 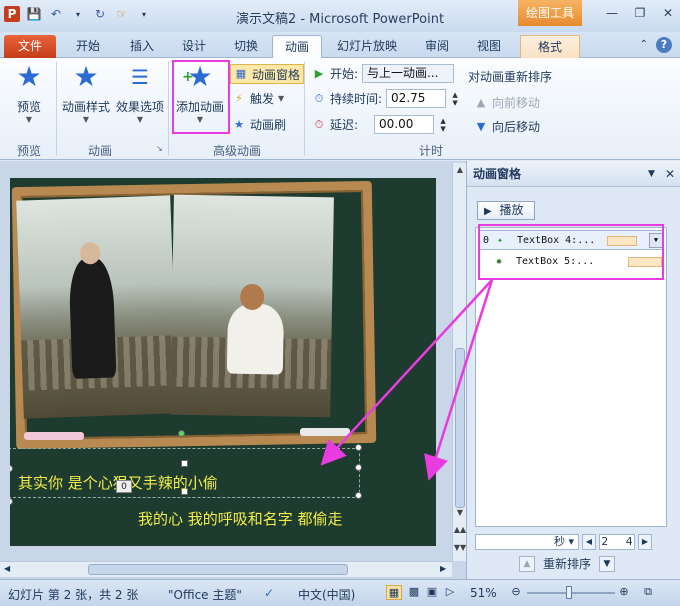 I want to click on spellcheck-icon: ✓, so click(x=269, y=593).